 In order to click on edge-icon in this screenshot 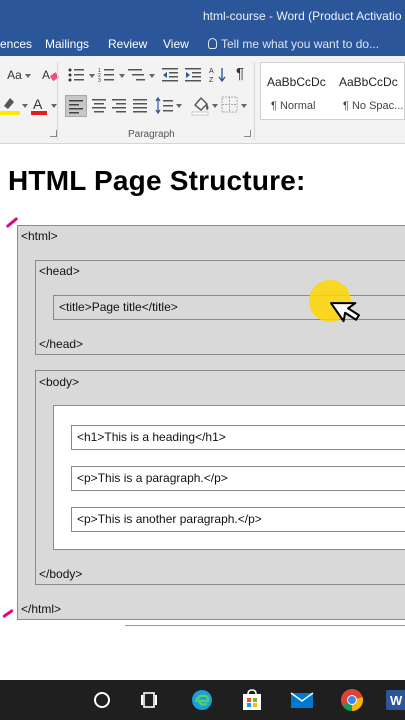, I will do `click(202, 700)`.